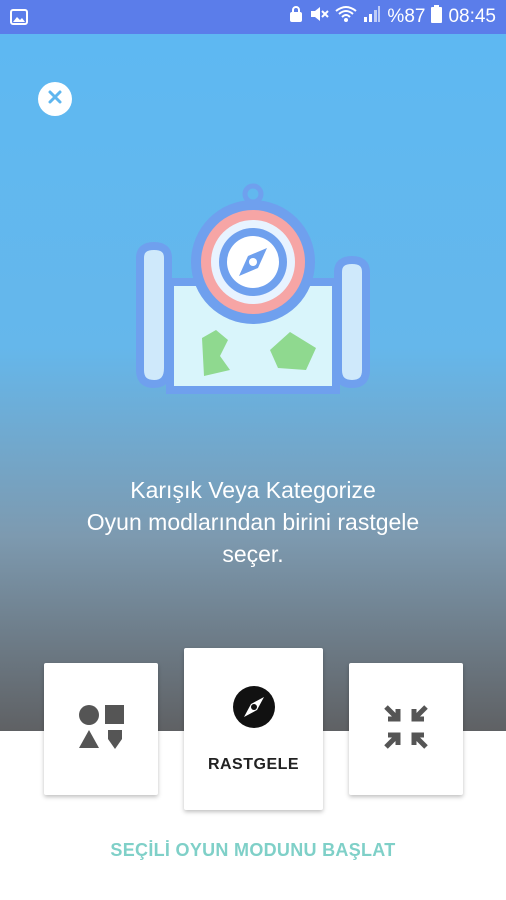  What do you see at coordinates (406, 16) in the screenshot?
I see `battery-percent: %87` at bounding box center [406, 16].